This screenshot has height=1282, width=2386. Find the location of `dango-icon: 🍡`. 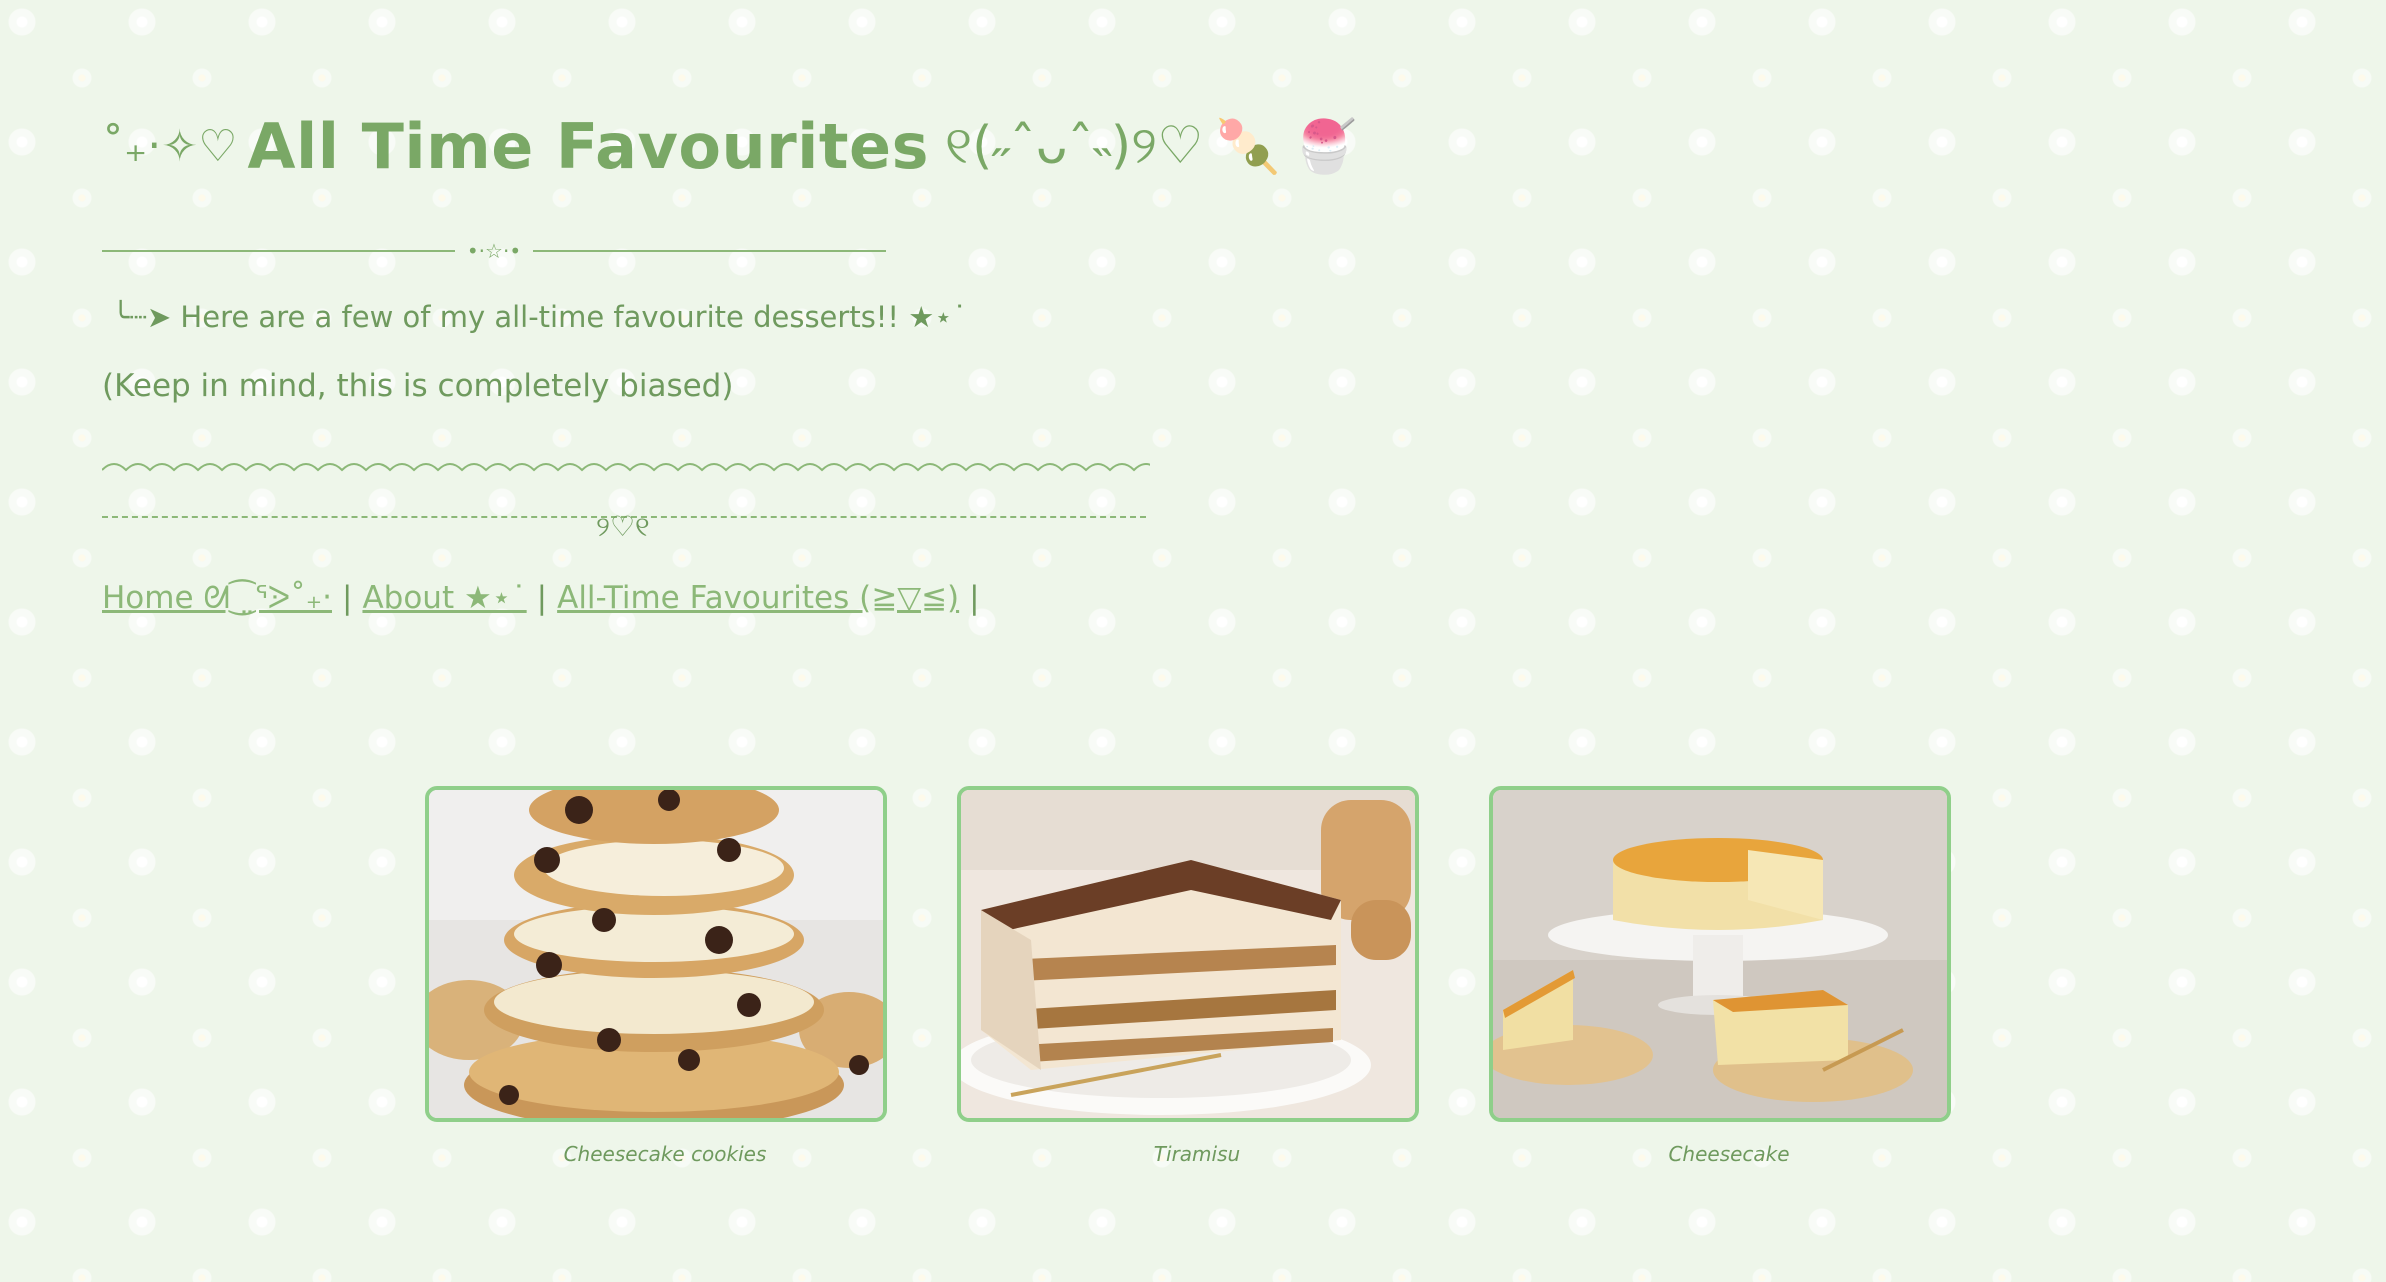

dango-icon: 🍡 is located at coordinates (1248, 147).